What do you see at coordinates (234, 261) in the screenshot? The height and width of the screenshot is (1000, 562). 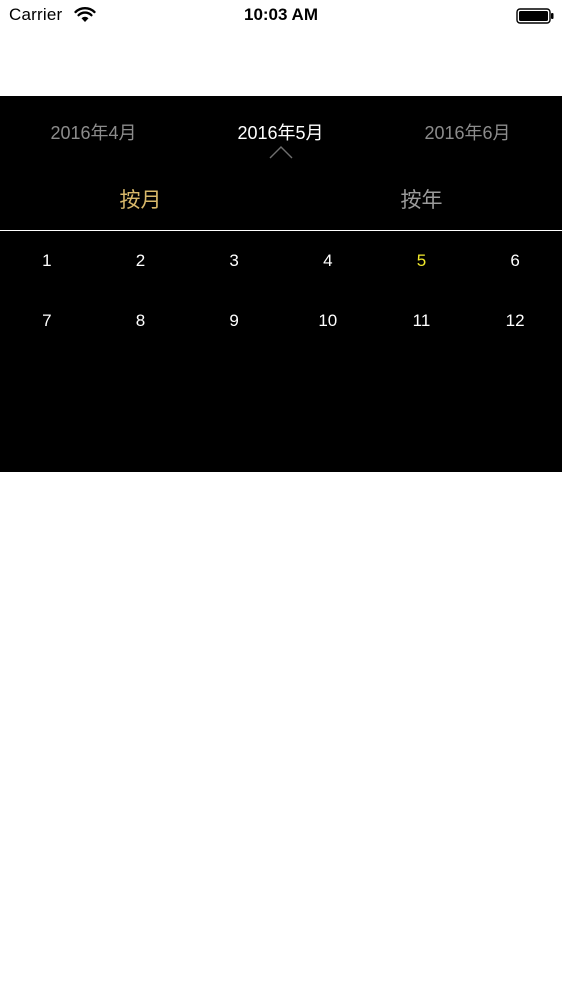 I see `month-cell: 3` at bounding box center [234, 261].